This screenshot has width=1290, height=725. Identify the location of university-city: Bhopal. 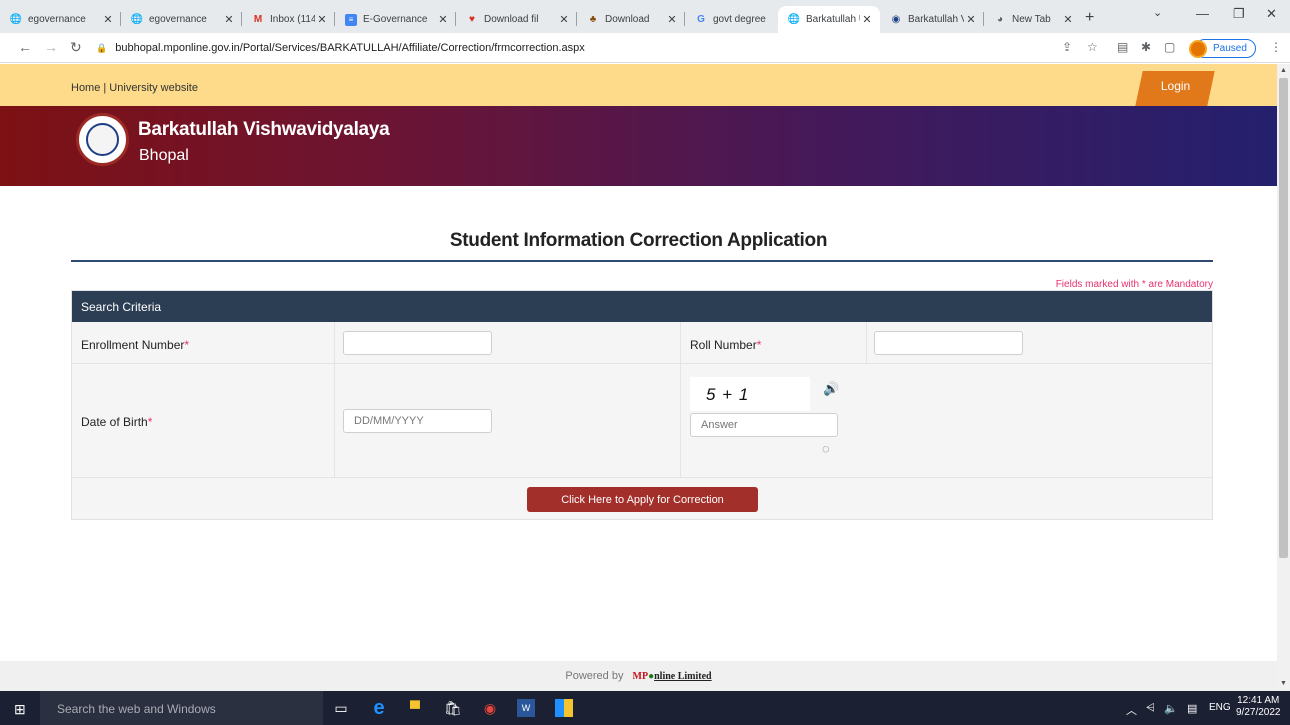
(164, 155).